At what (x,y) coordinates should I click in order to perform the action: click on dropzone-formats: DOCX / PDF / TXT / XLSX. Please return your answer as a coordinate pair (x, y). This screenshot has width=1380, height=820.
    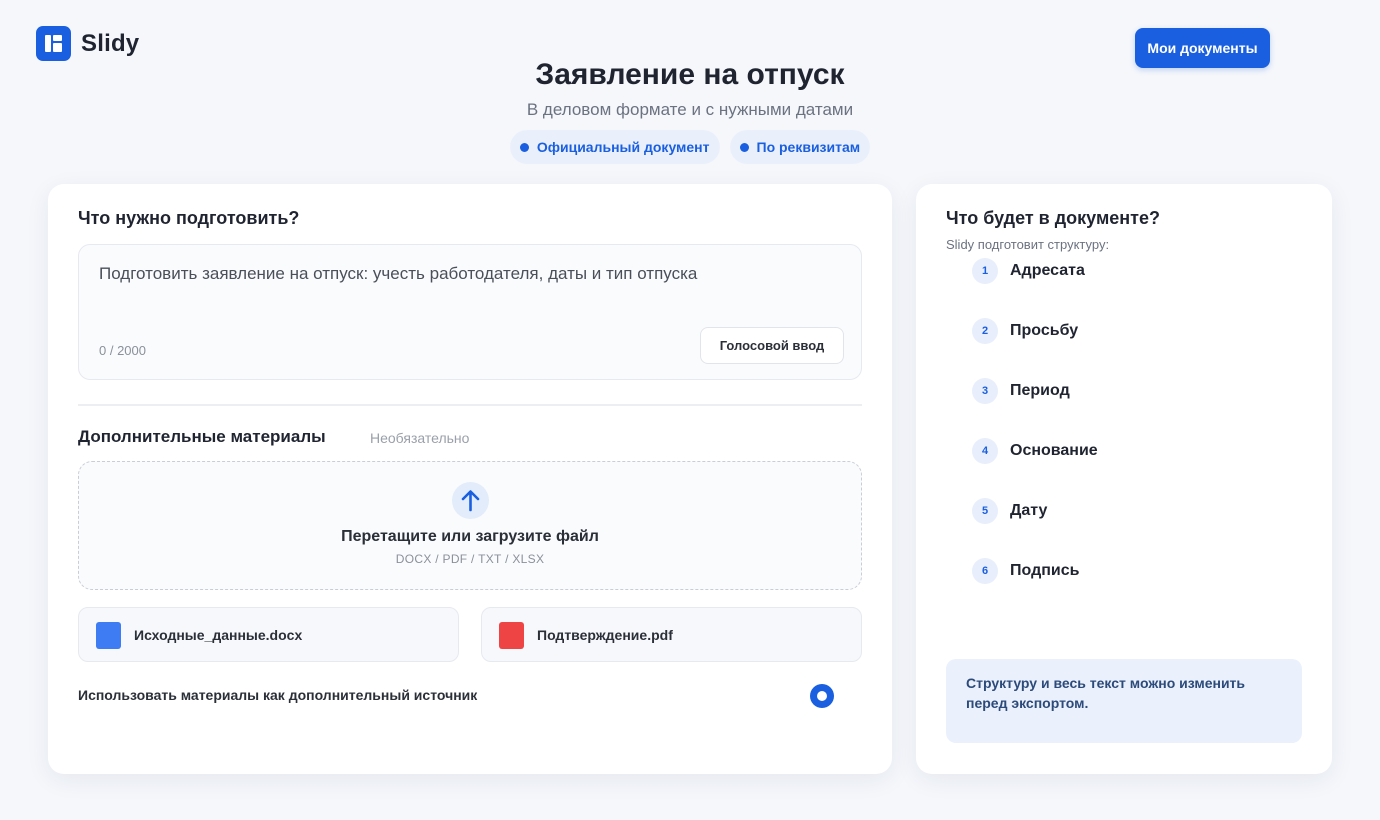
    Looking at the image, I should click on (470, 559).